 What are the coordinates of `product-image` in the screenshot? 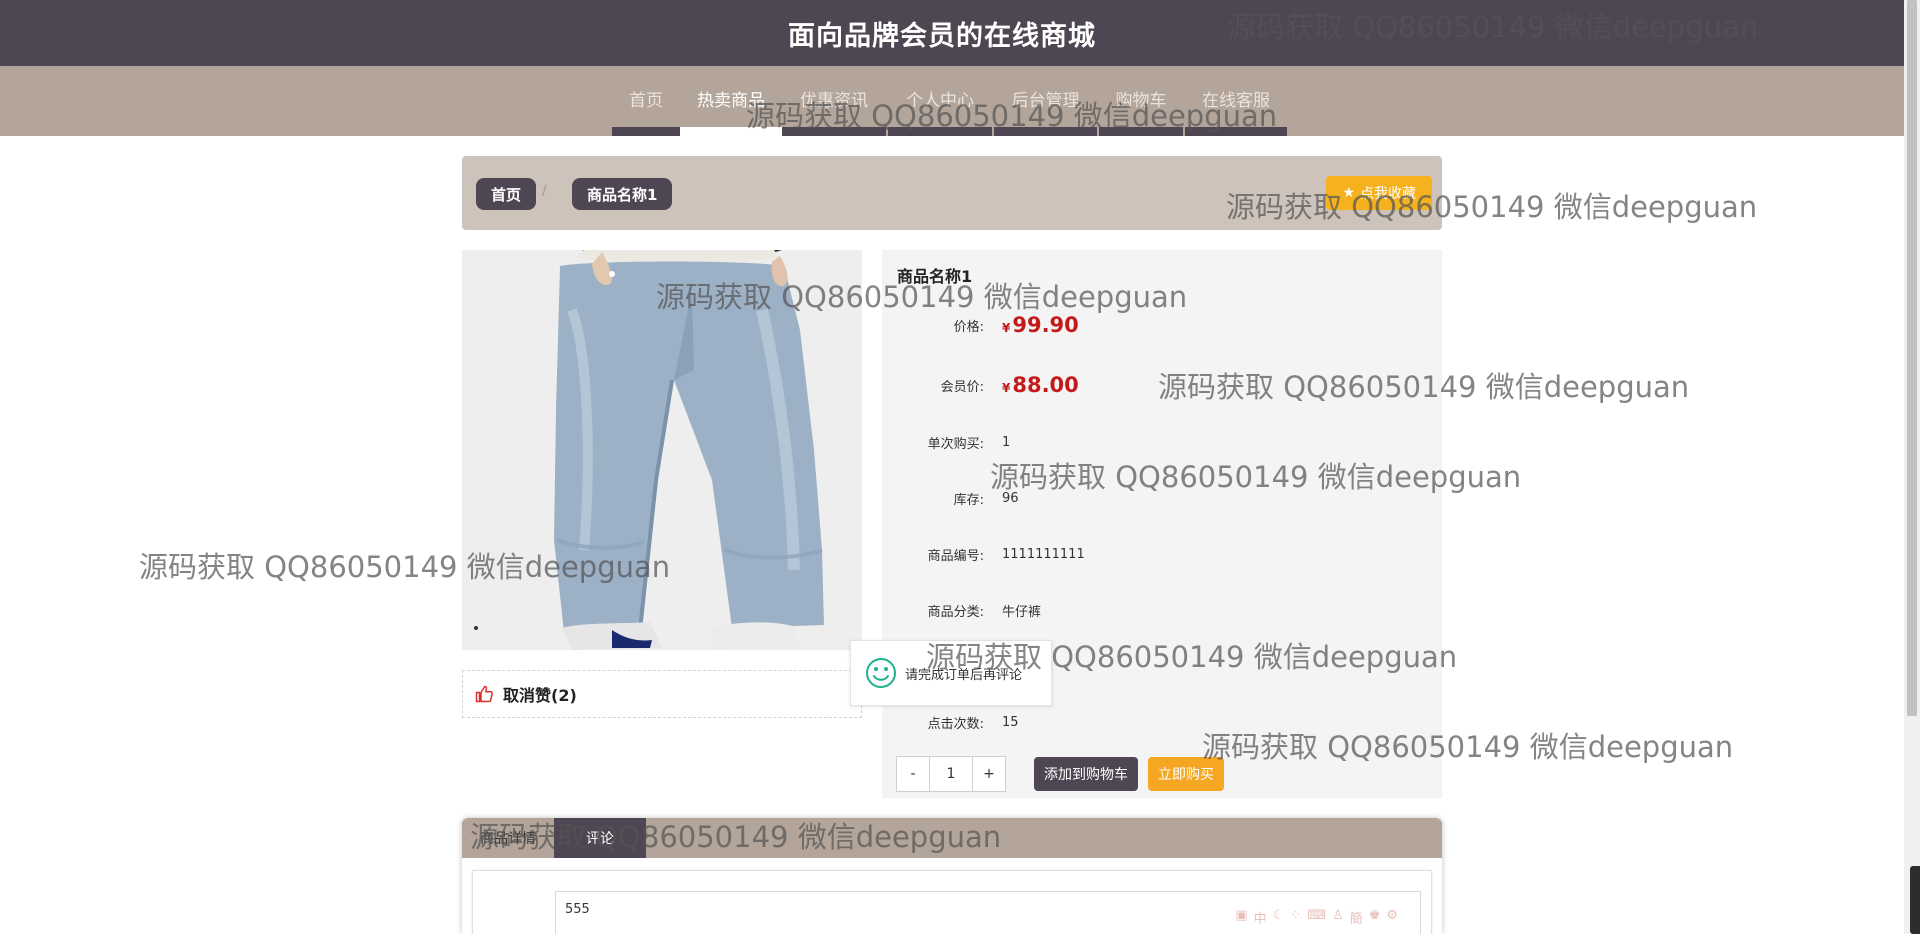 It's located at (662, 450).